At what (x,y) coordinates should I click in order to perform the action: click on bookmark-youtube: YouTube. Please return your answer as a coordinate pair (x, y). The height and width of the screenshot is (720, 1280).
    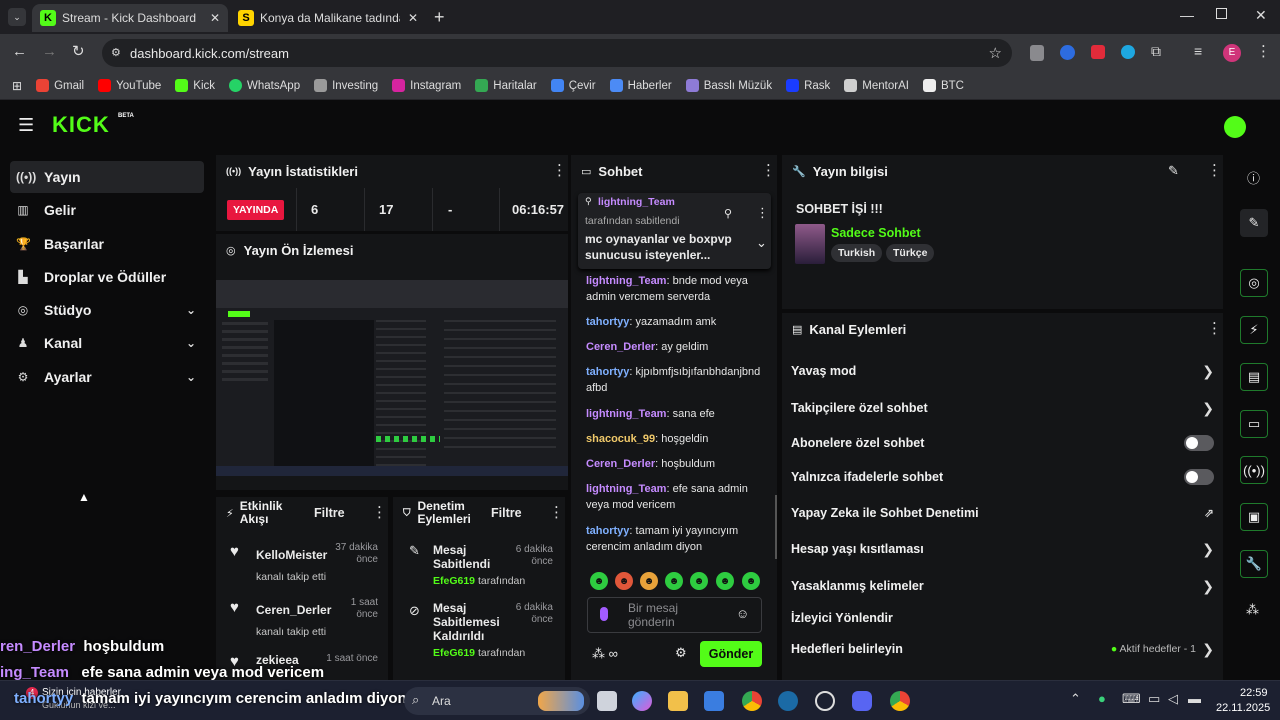
    Looking at the image, I should click on (129, 85).